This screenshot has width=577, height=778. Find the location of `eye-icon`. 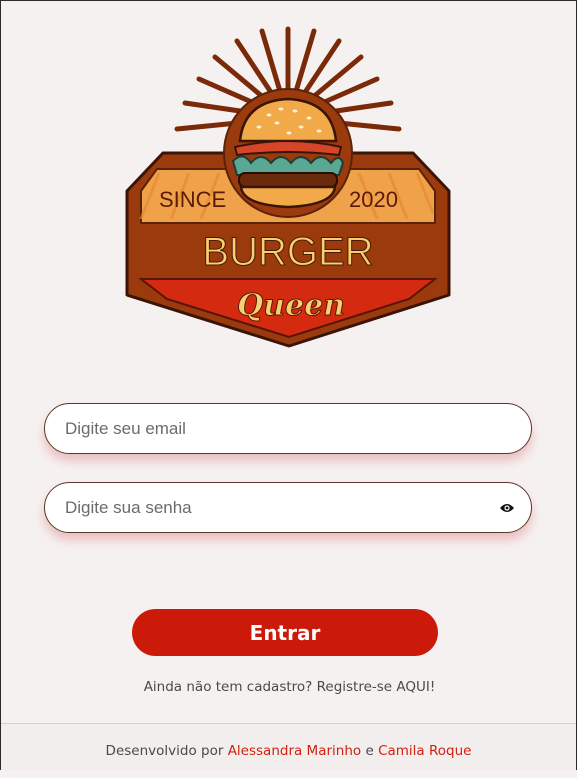

eye-icon is located at coordinates (507, 508).